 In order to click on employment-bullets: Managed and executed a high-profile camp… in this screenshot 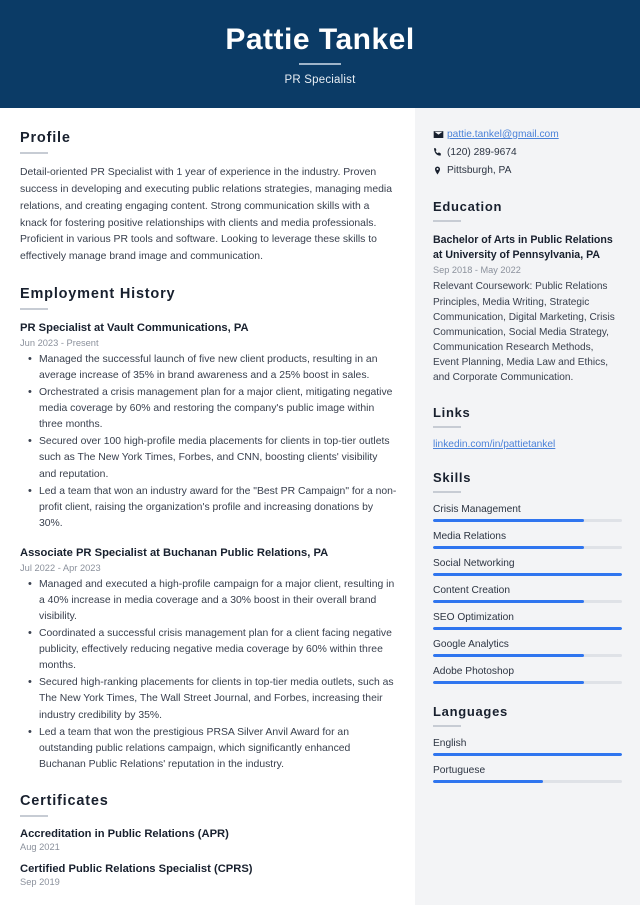, I will do `click(208, 675)`.